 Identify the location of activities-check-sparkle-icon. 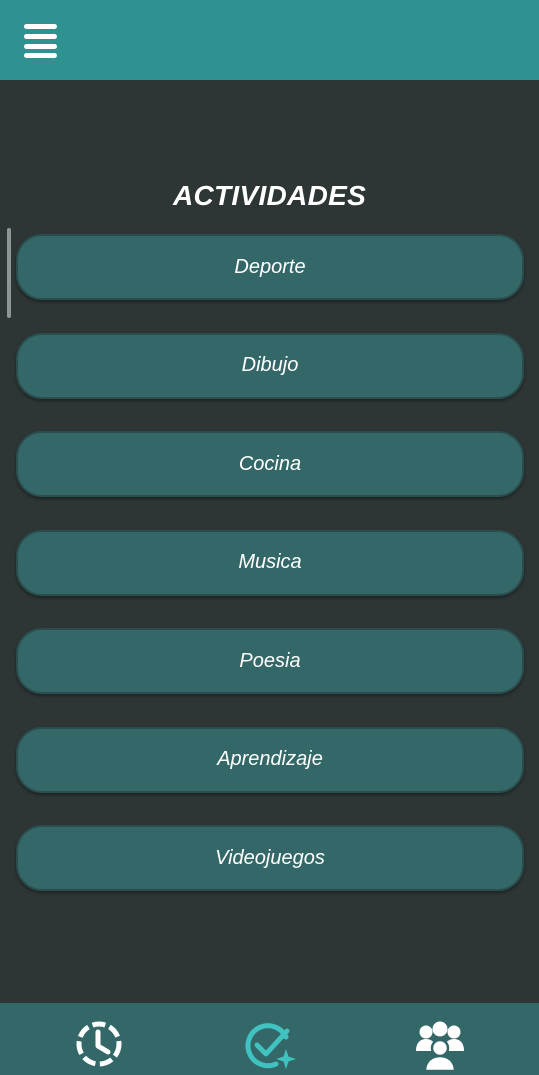
(270, 1045).